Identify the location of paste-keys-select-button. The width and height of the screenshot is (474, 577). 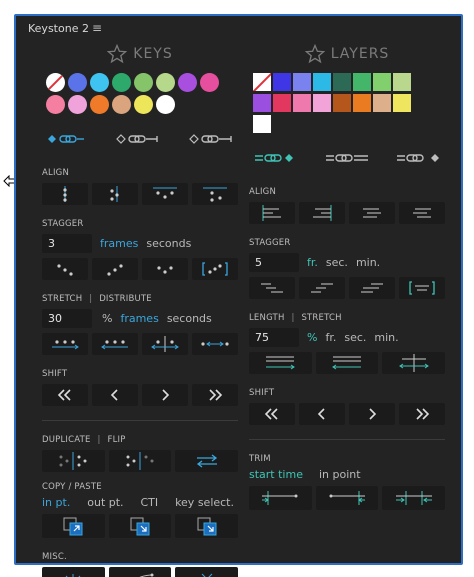
(207, 526).